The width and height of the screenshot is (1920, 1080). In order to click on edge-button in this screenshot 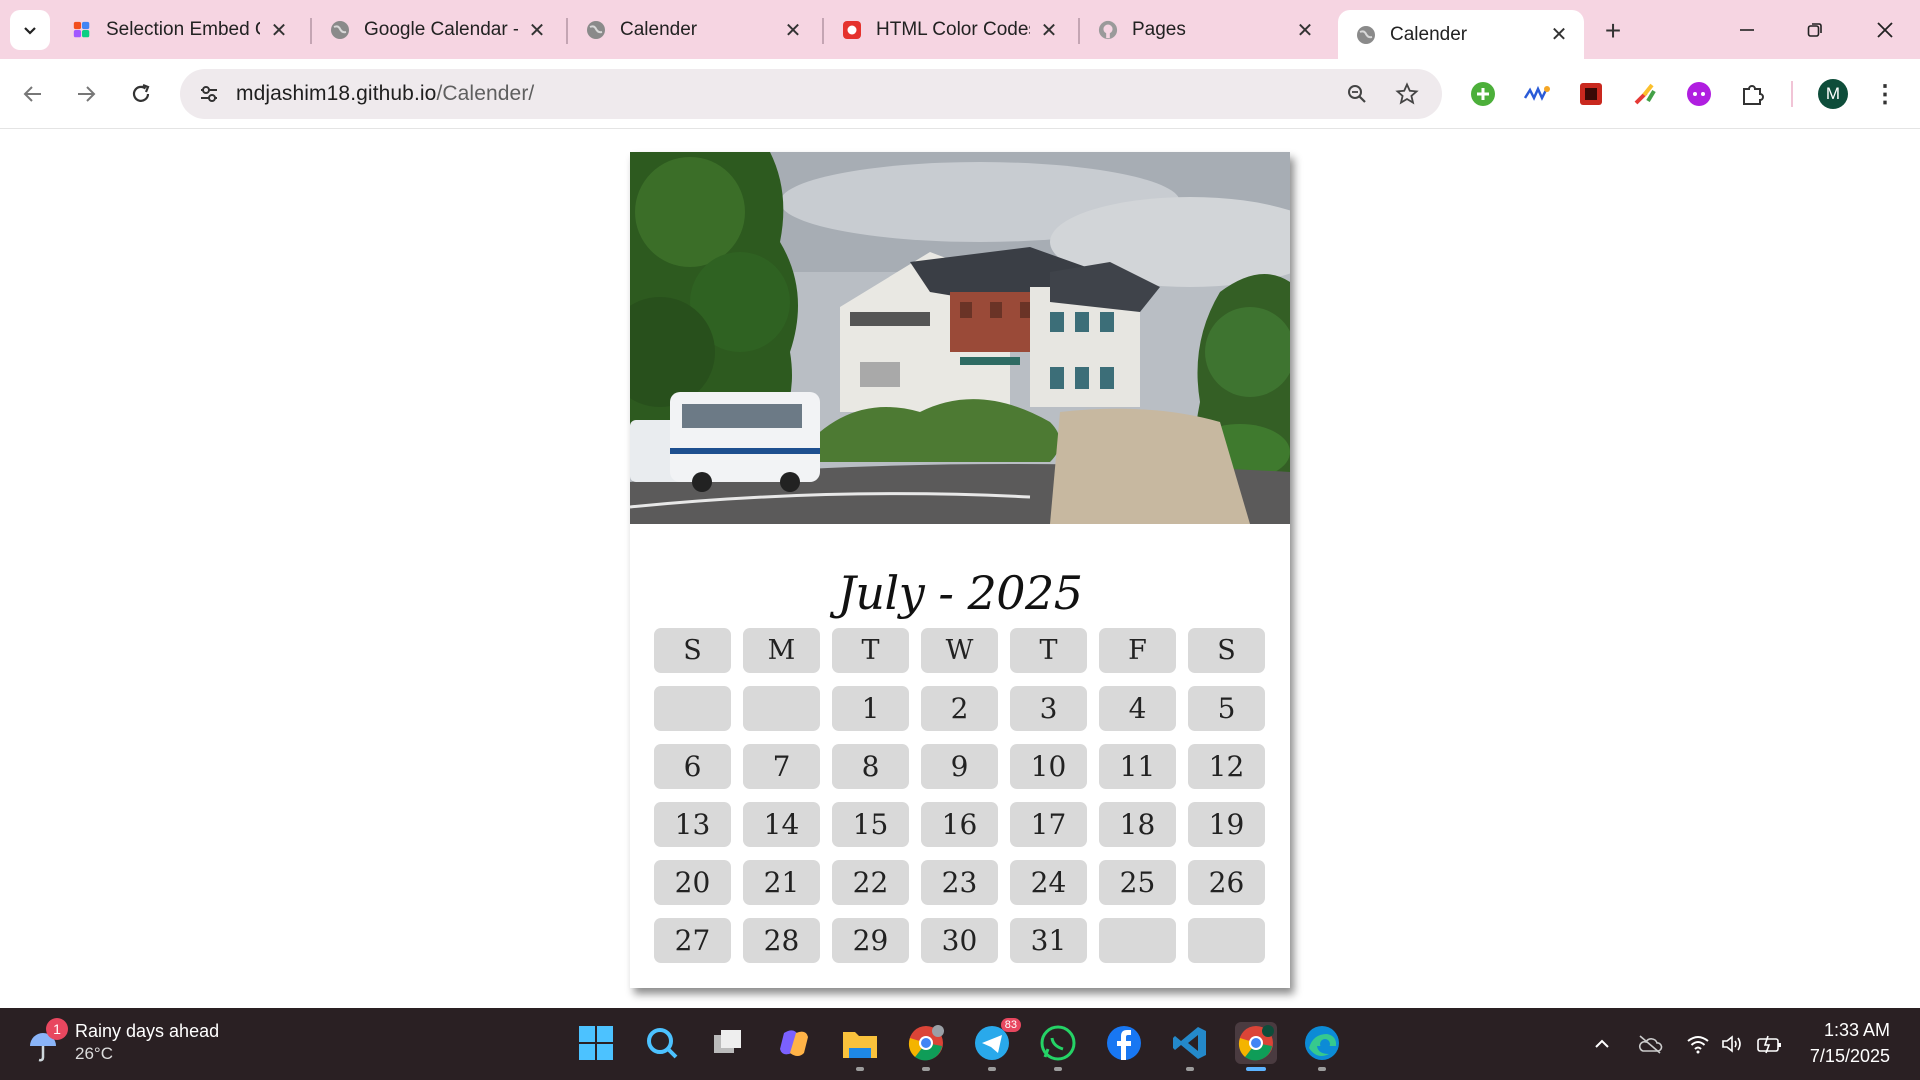, I will do `click(1322, 1046)`.